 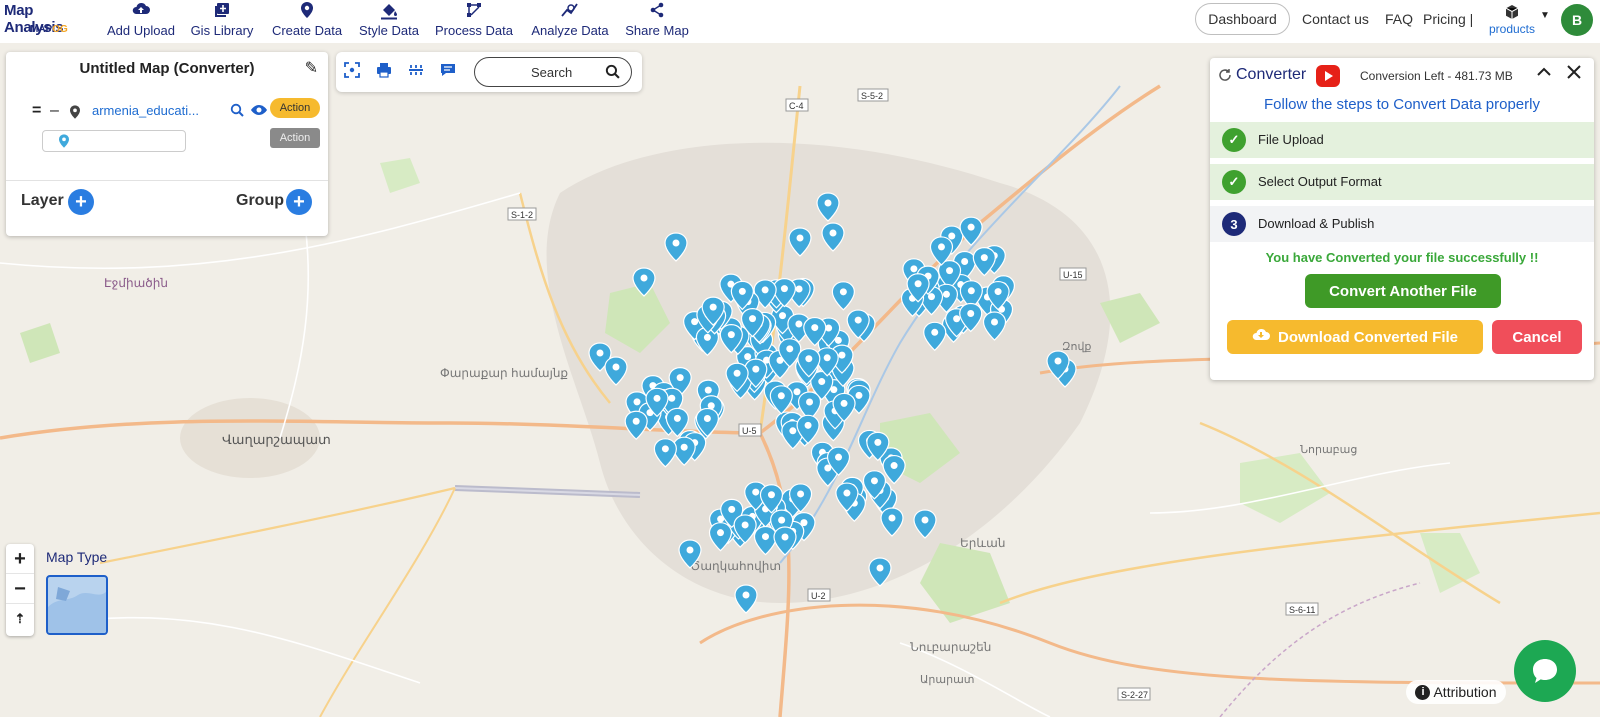 What do you see at coordinates (1544, 74) in the screenshot?
I see `chevron-up-icon` at bounding box center [1544, 74].